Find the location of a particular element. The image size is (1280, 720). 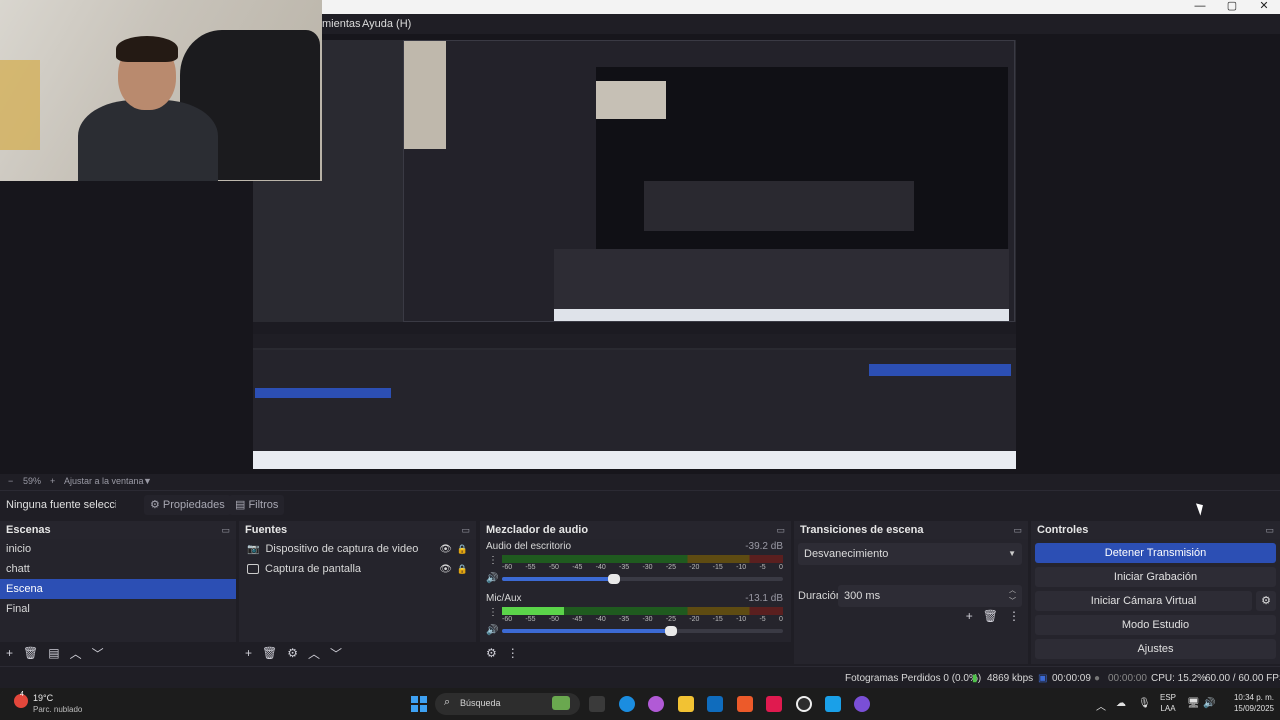

language-indicator: ESP LAA is located at coordinates (1168, 703).